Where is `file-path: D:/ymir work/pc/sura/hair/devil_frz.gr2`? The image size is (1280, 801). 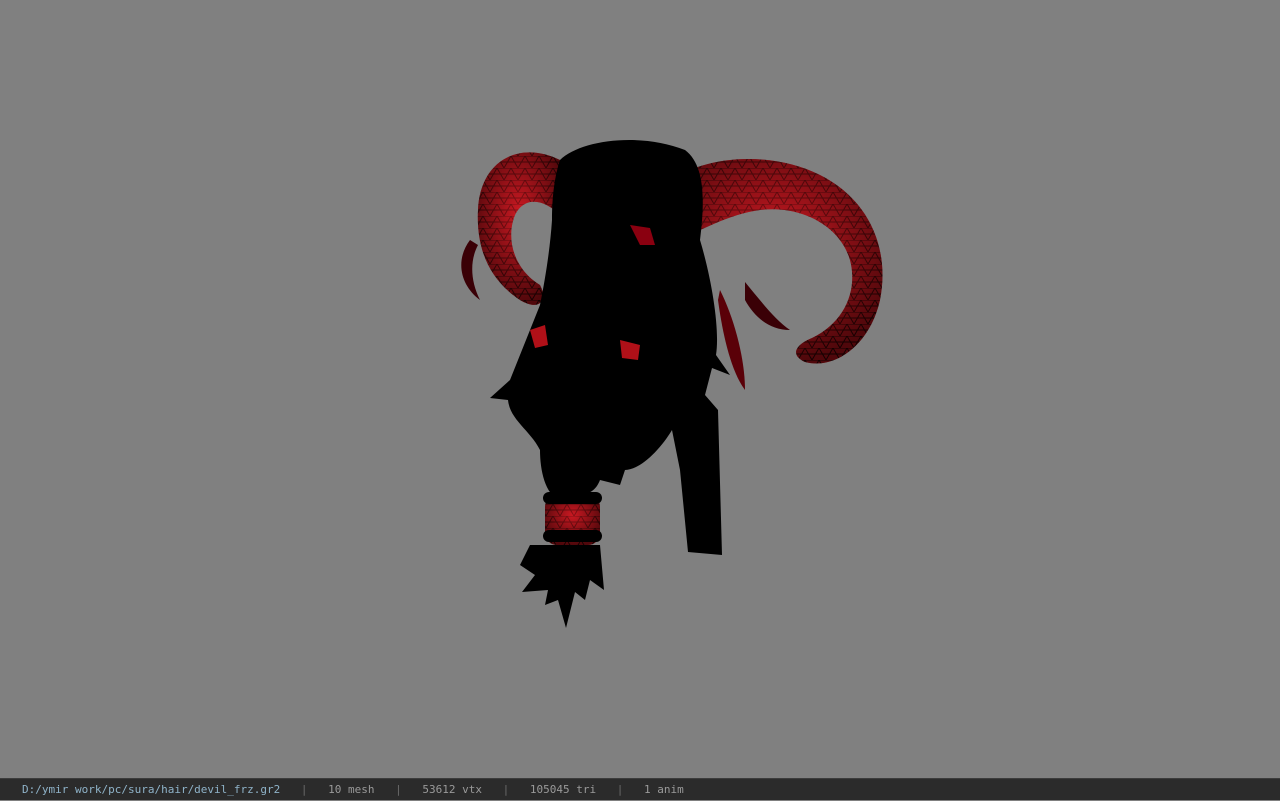
file-path: D:/ymir work/pc/sura/hair/devil_frz.gr2 is located at coordinates (151, 789).